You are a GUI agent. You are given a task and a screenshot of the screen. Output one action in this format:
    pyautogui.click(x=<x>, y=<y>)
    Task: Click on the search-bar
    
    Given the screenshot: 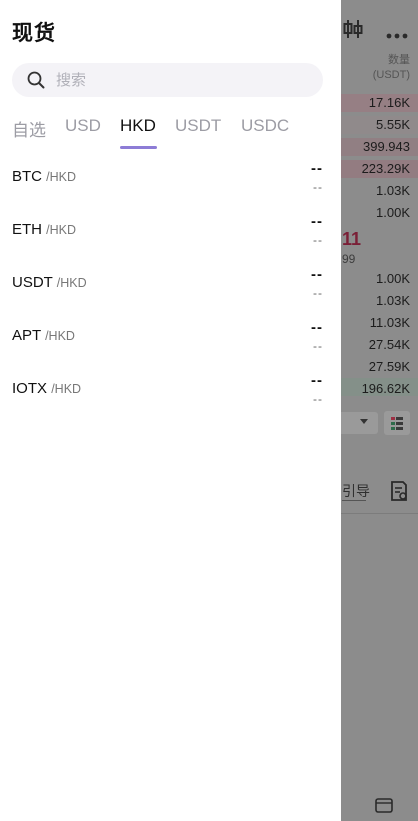 What is the action you would take?
    pyautogui.click(x=167, y=80)
    